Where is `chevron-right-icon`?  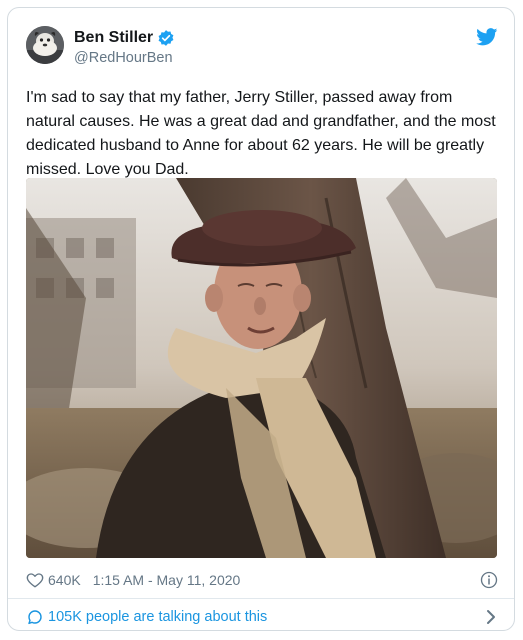
chevron-right-icon is located at coordinates (491, 617).